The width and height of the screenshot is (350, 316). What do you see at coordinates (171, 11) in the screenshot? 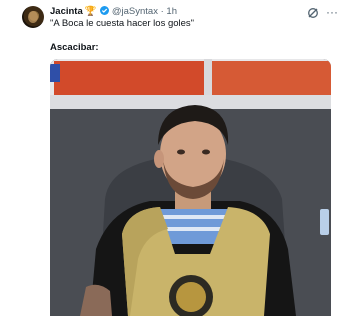
I see `timestamp: 1h` at bounding box center [171, 11].